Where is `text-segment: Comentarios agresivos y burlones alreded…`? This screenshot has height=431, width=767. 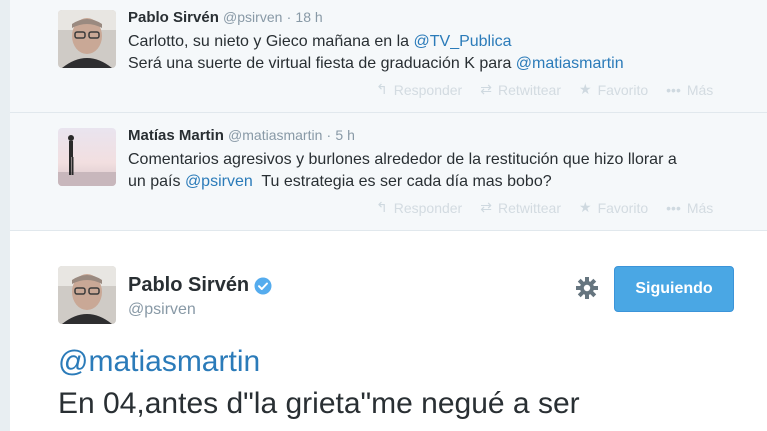
text-segment: Comentarios agresivos y burlones alreded… is located at coordinates (402, 159).